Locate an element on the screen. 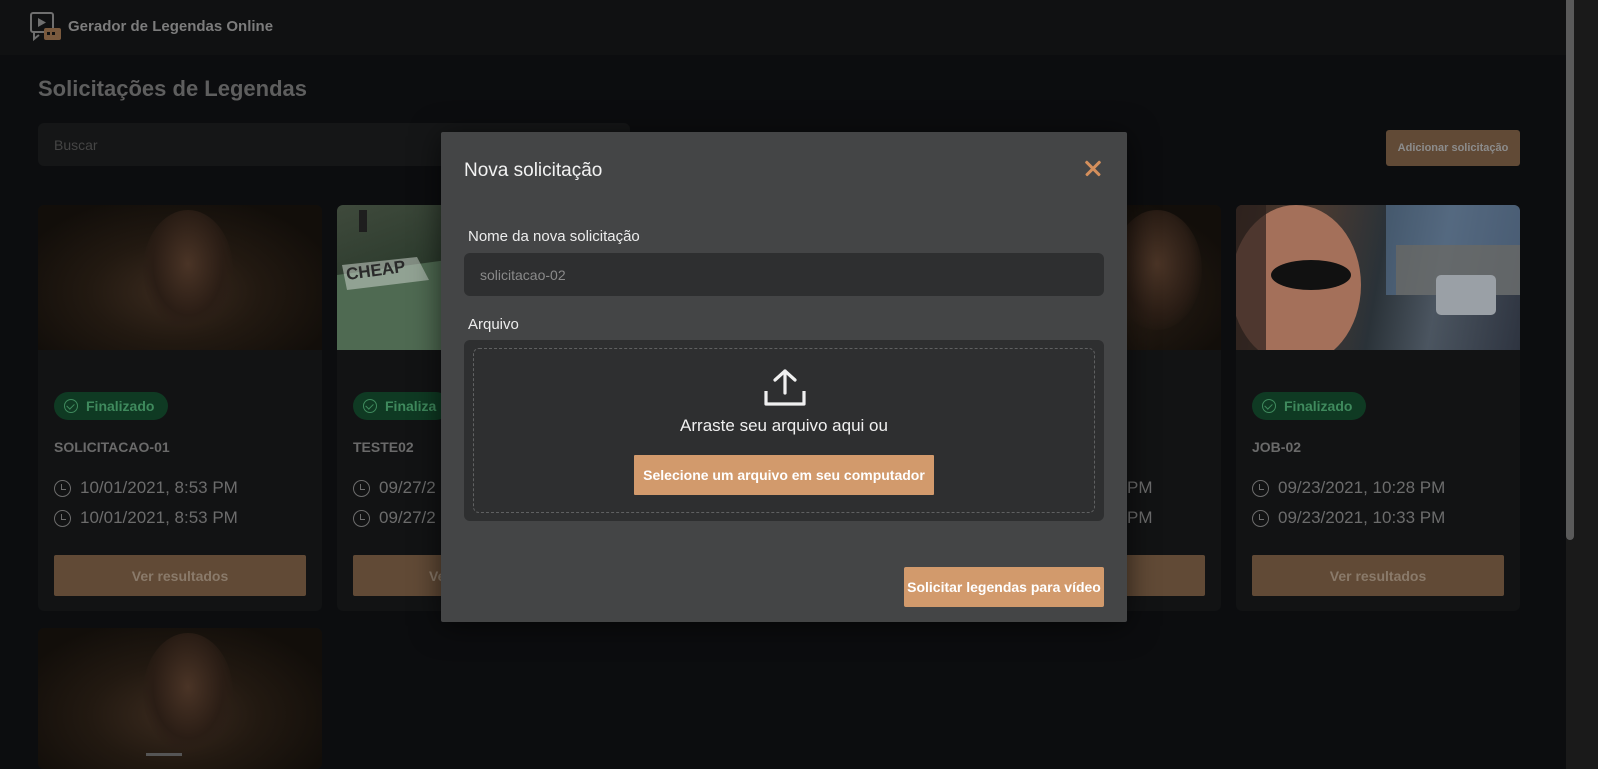 The image size is (1598, 769). upload-icon is located at coordinates (785, 387).